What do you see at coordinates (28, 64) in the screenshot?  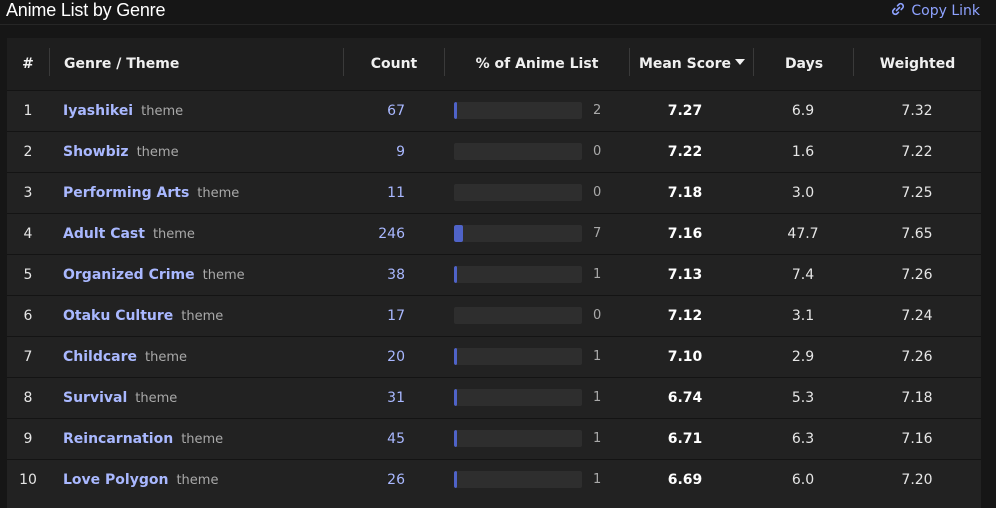 I see `column-header-rank: #` at bounding box center [28, 64].